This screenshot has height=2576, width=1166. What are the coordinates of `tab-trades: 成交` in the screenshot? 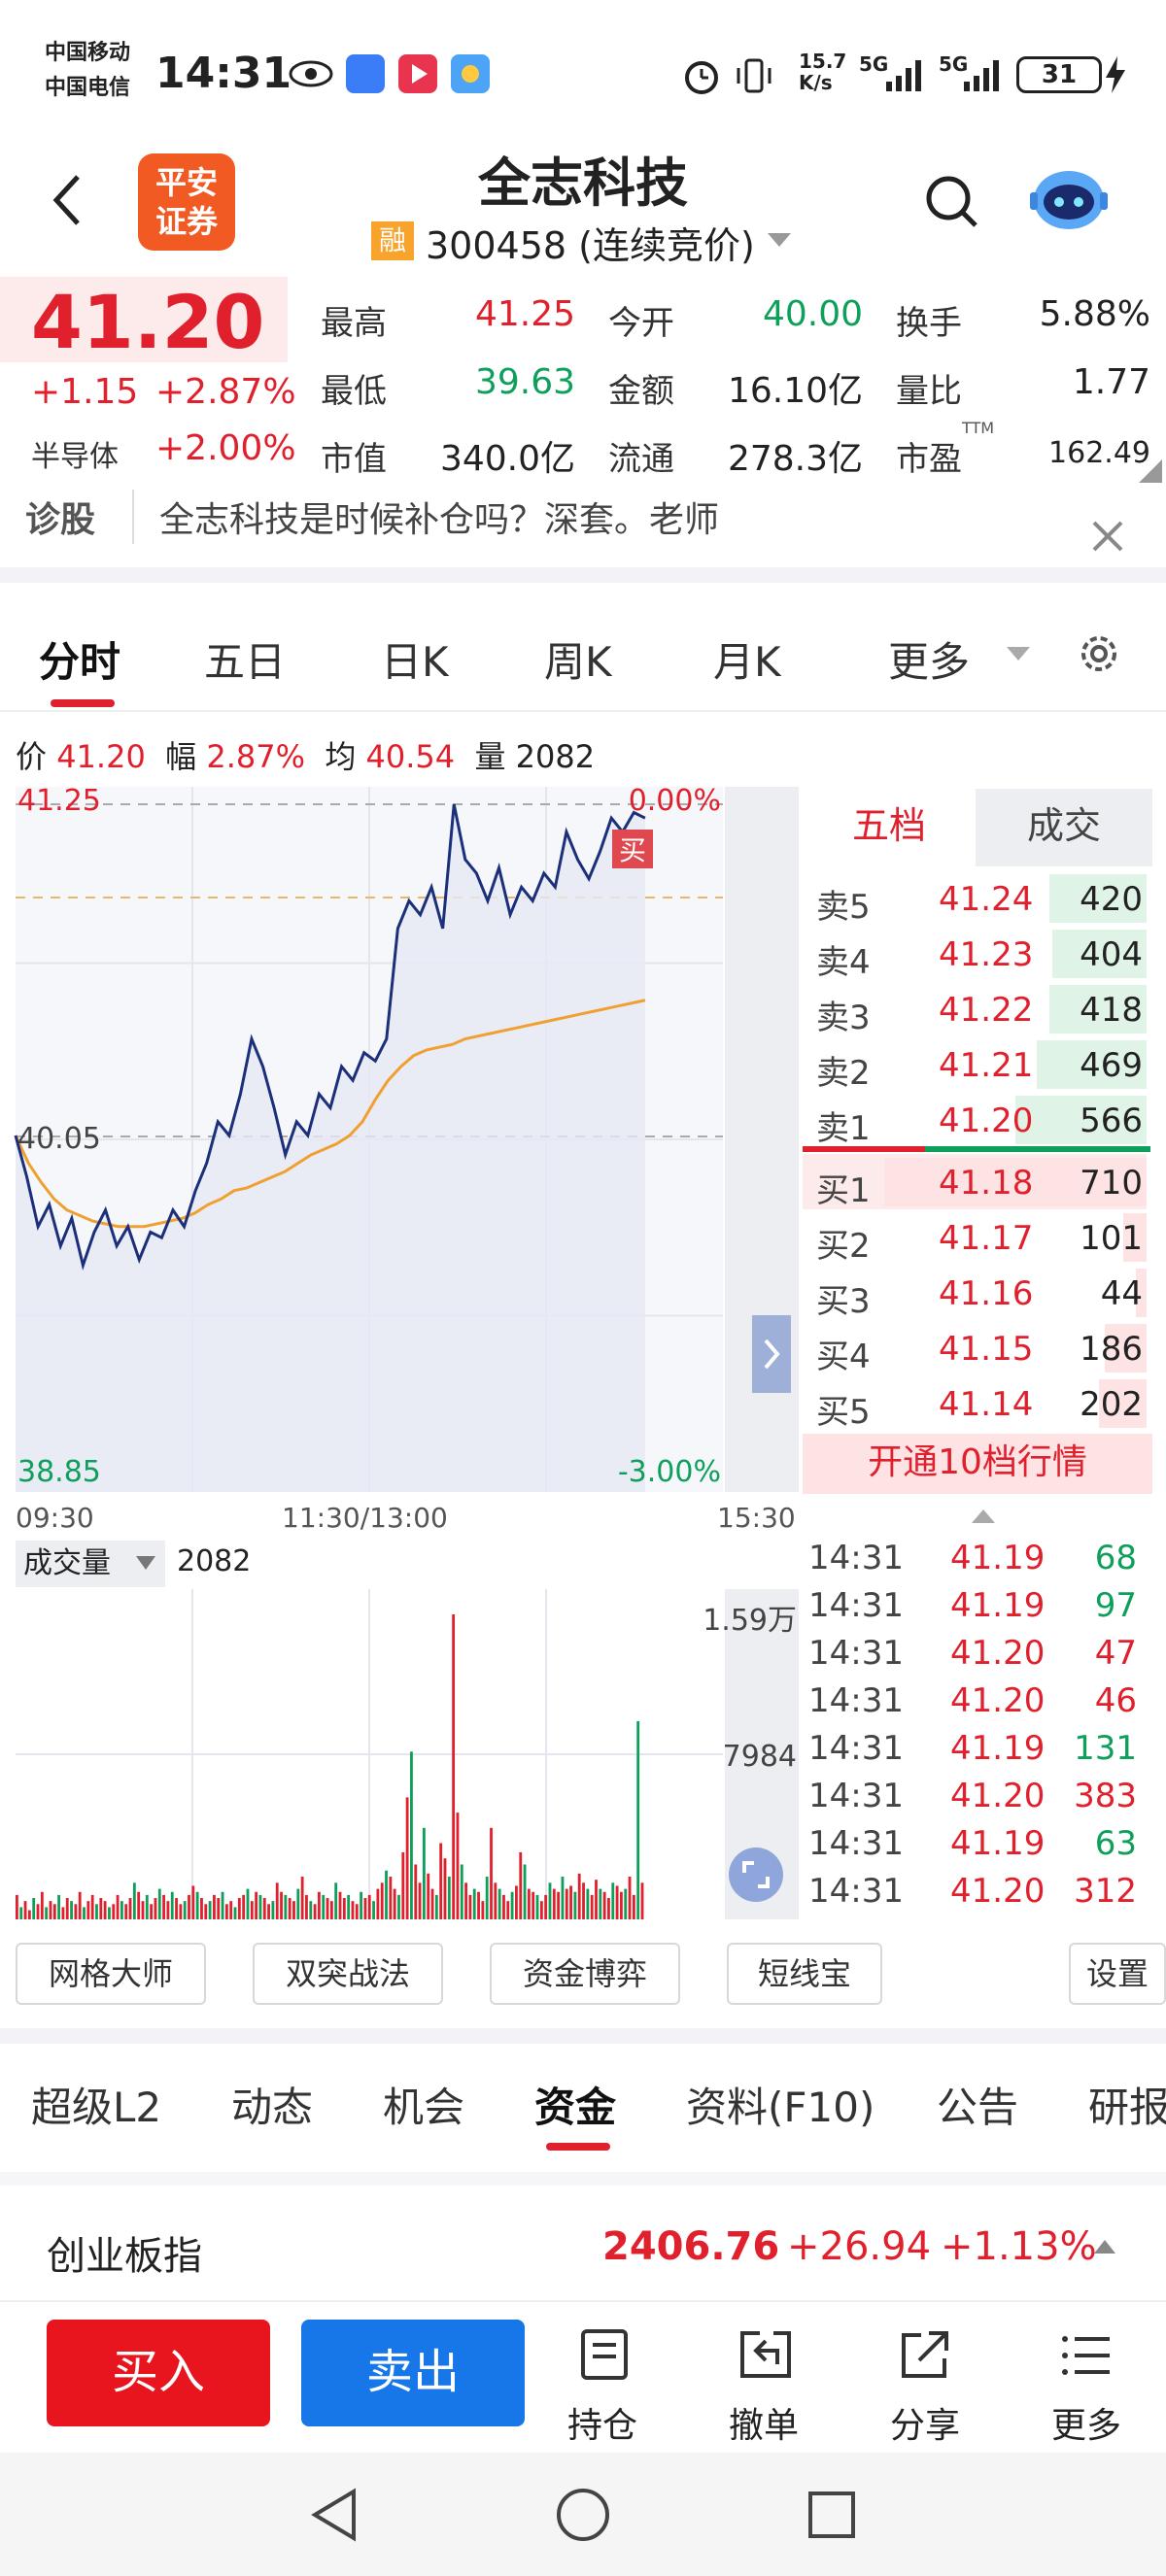 It's located at (1064, 827).